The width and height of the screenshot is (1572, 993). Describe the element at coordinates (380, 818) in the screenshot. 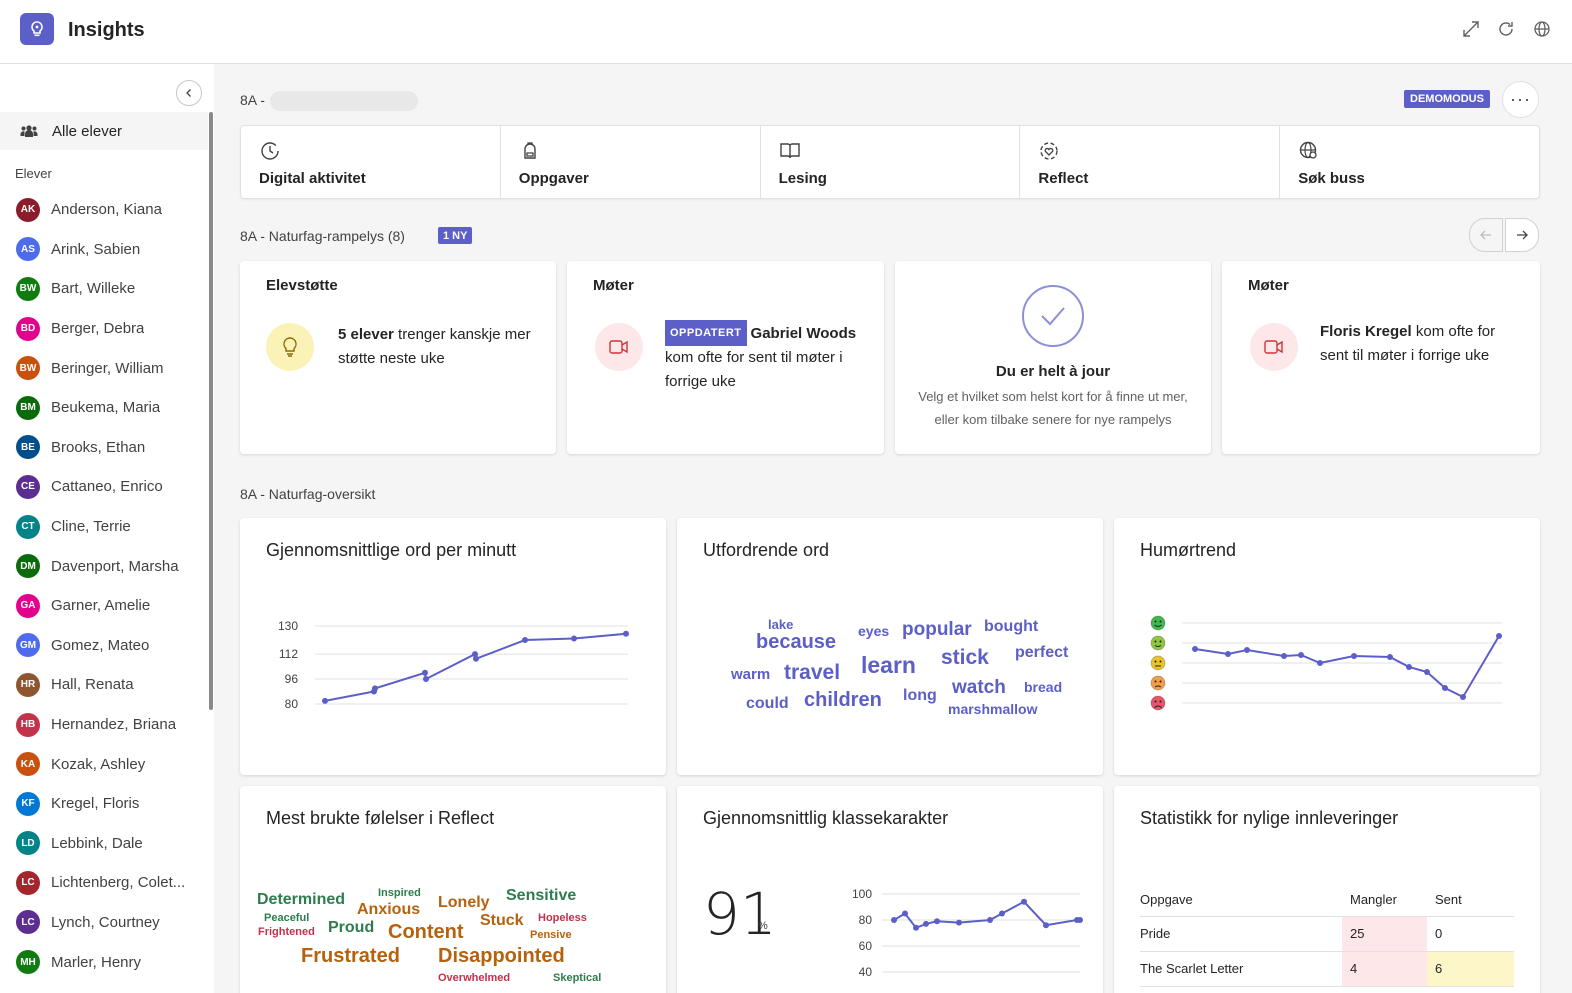

I see `widget-title: Mest brukte følelser i Reflect` at that location.